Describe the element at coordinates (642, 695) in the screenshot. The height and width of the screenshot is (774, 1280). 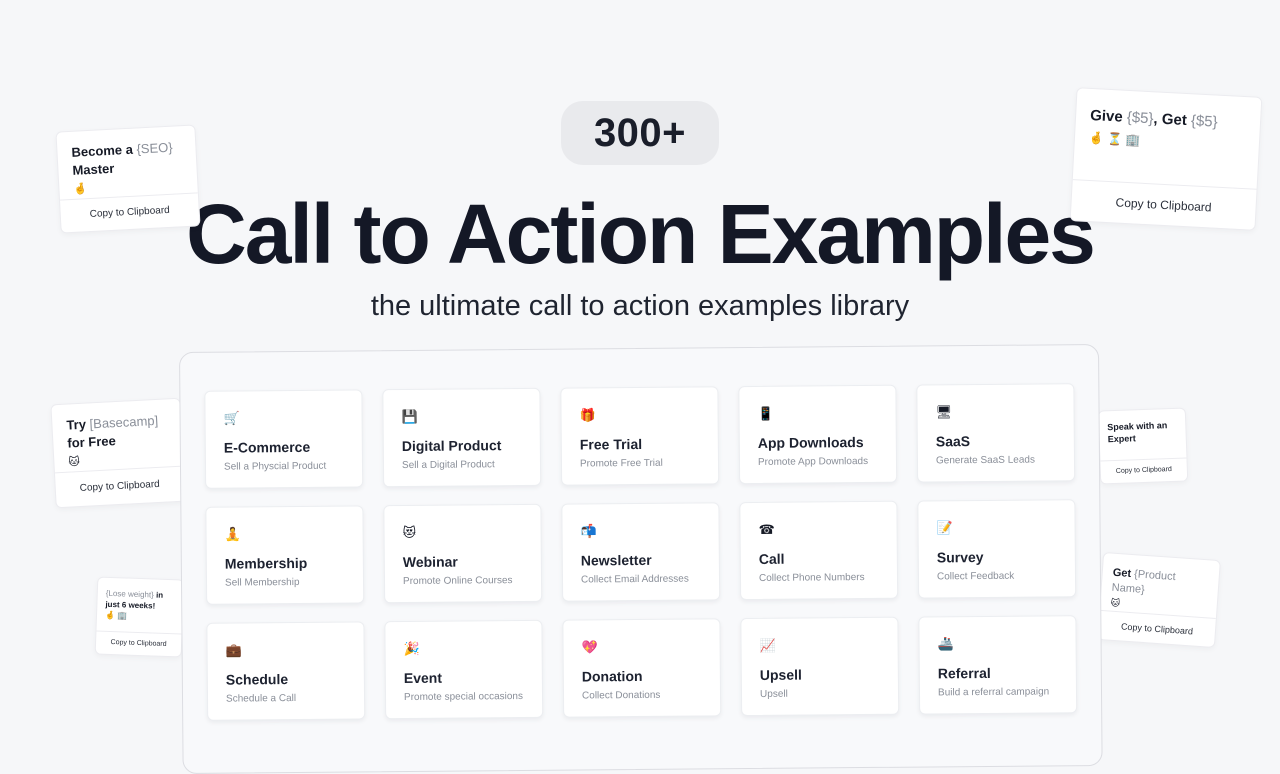
I see `category-description: Collect Donations` at that location.